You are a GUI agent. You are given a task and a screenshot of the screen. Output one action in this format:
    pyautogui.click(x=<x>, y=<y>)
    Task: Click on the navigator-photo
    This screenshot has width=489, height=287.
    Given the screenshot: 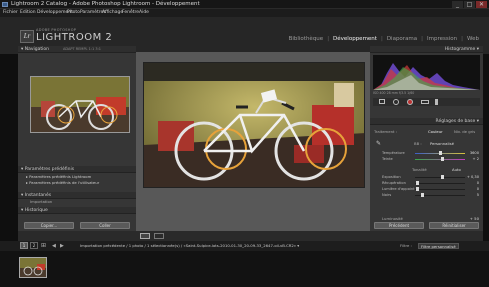 What is the action you would take?
    pyautogui.click(x=80, y=104)
    